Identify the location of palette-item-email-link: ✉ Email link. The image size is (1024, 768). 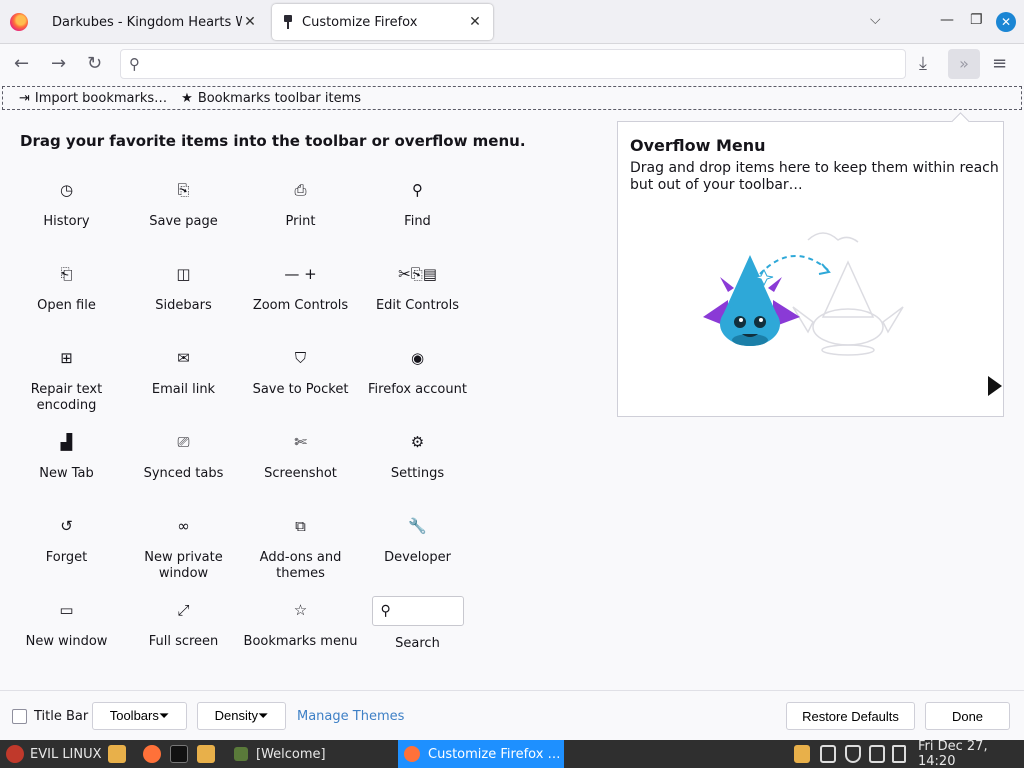
(183, 386).